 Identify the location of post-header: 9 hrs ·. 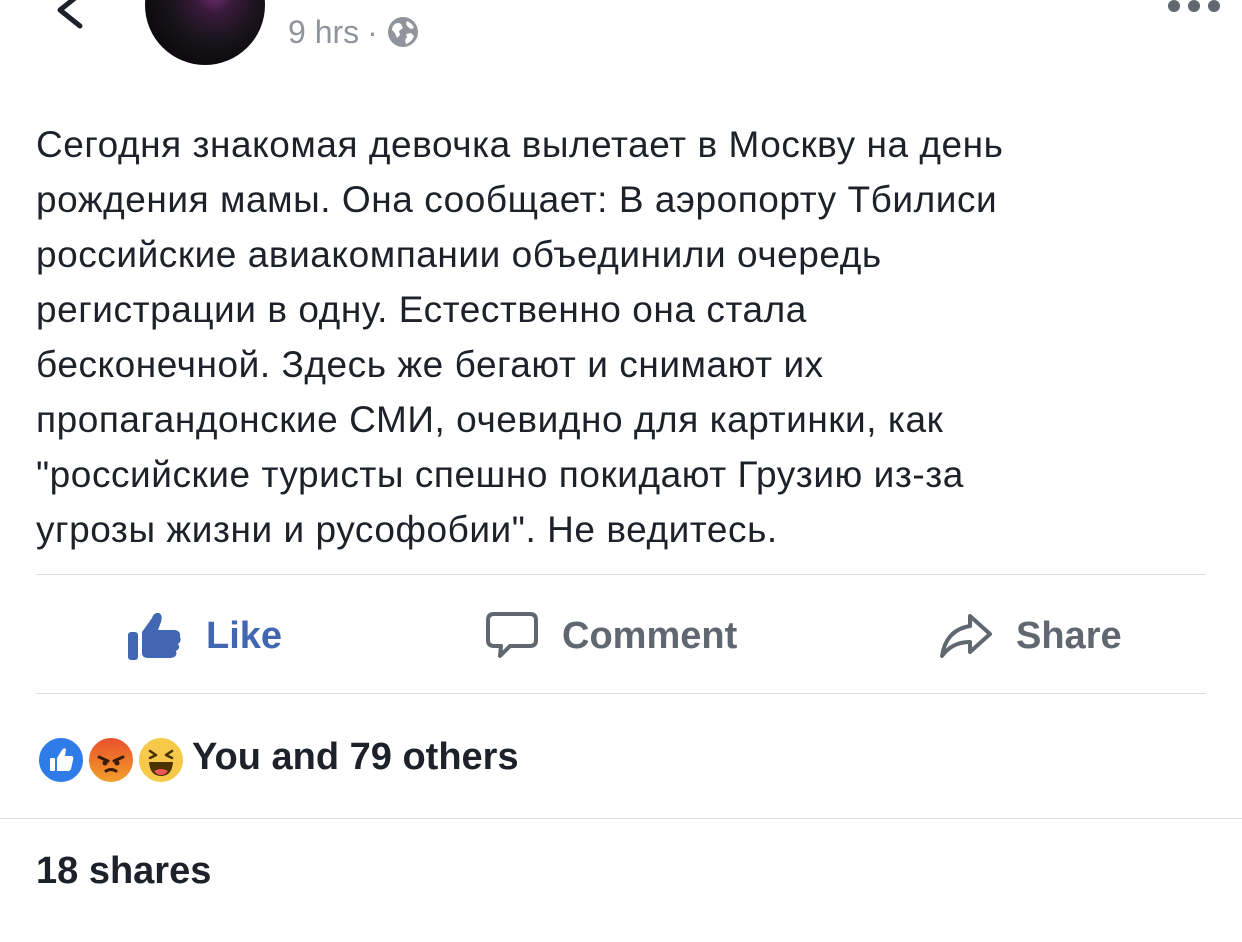
(621, 40).